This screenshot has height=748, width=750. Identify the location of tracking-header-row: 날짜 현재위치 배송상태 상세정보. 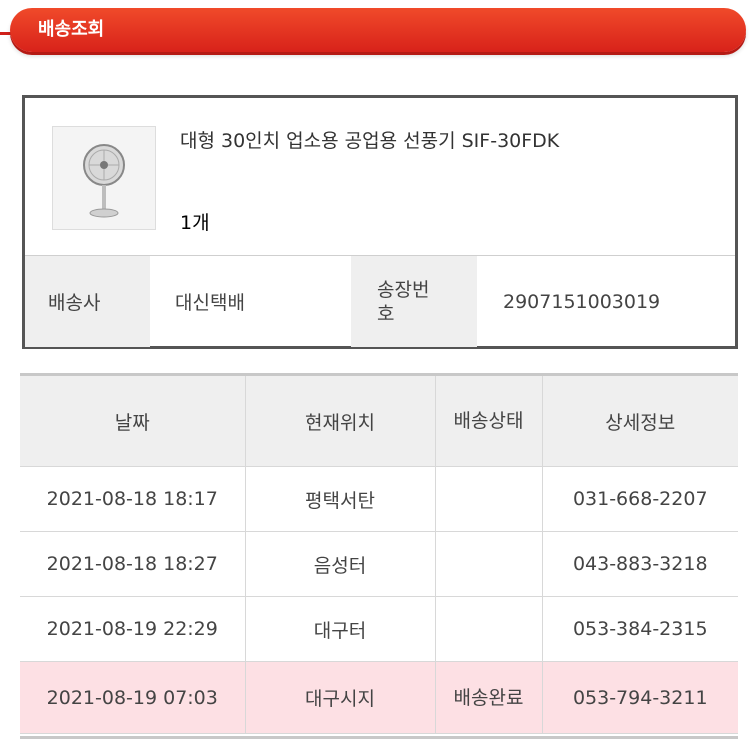
(379, 420).